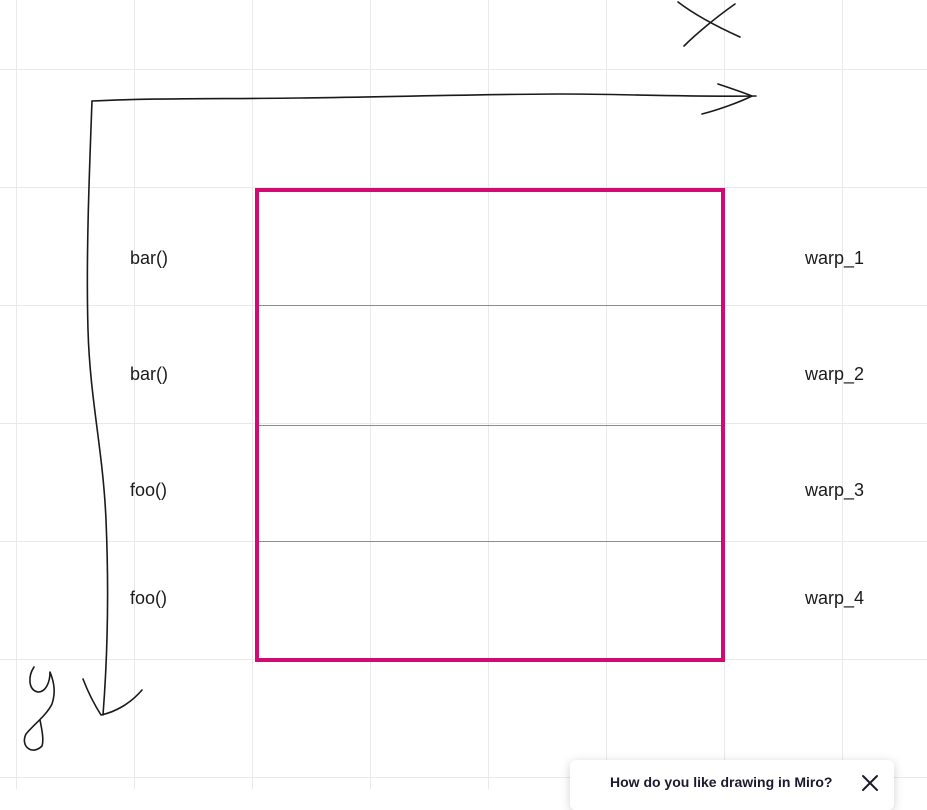 This screenshot has width=927, height=810. Describe the element at coordinates (721, 782) in the screenshot. I see `feedback-question: How do you like drawing in Miro?` at that location.